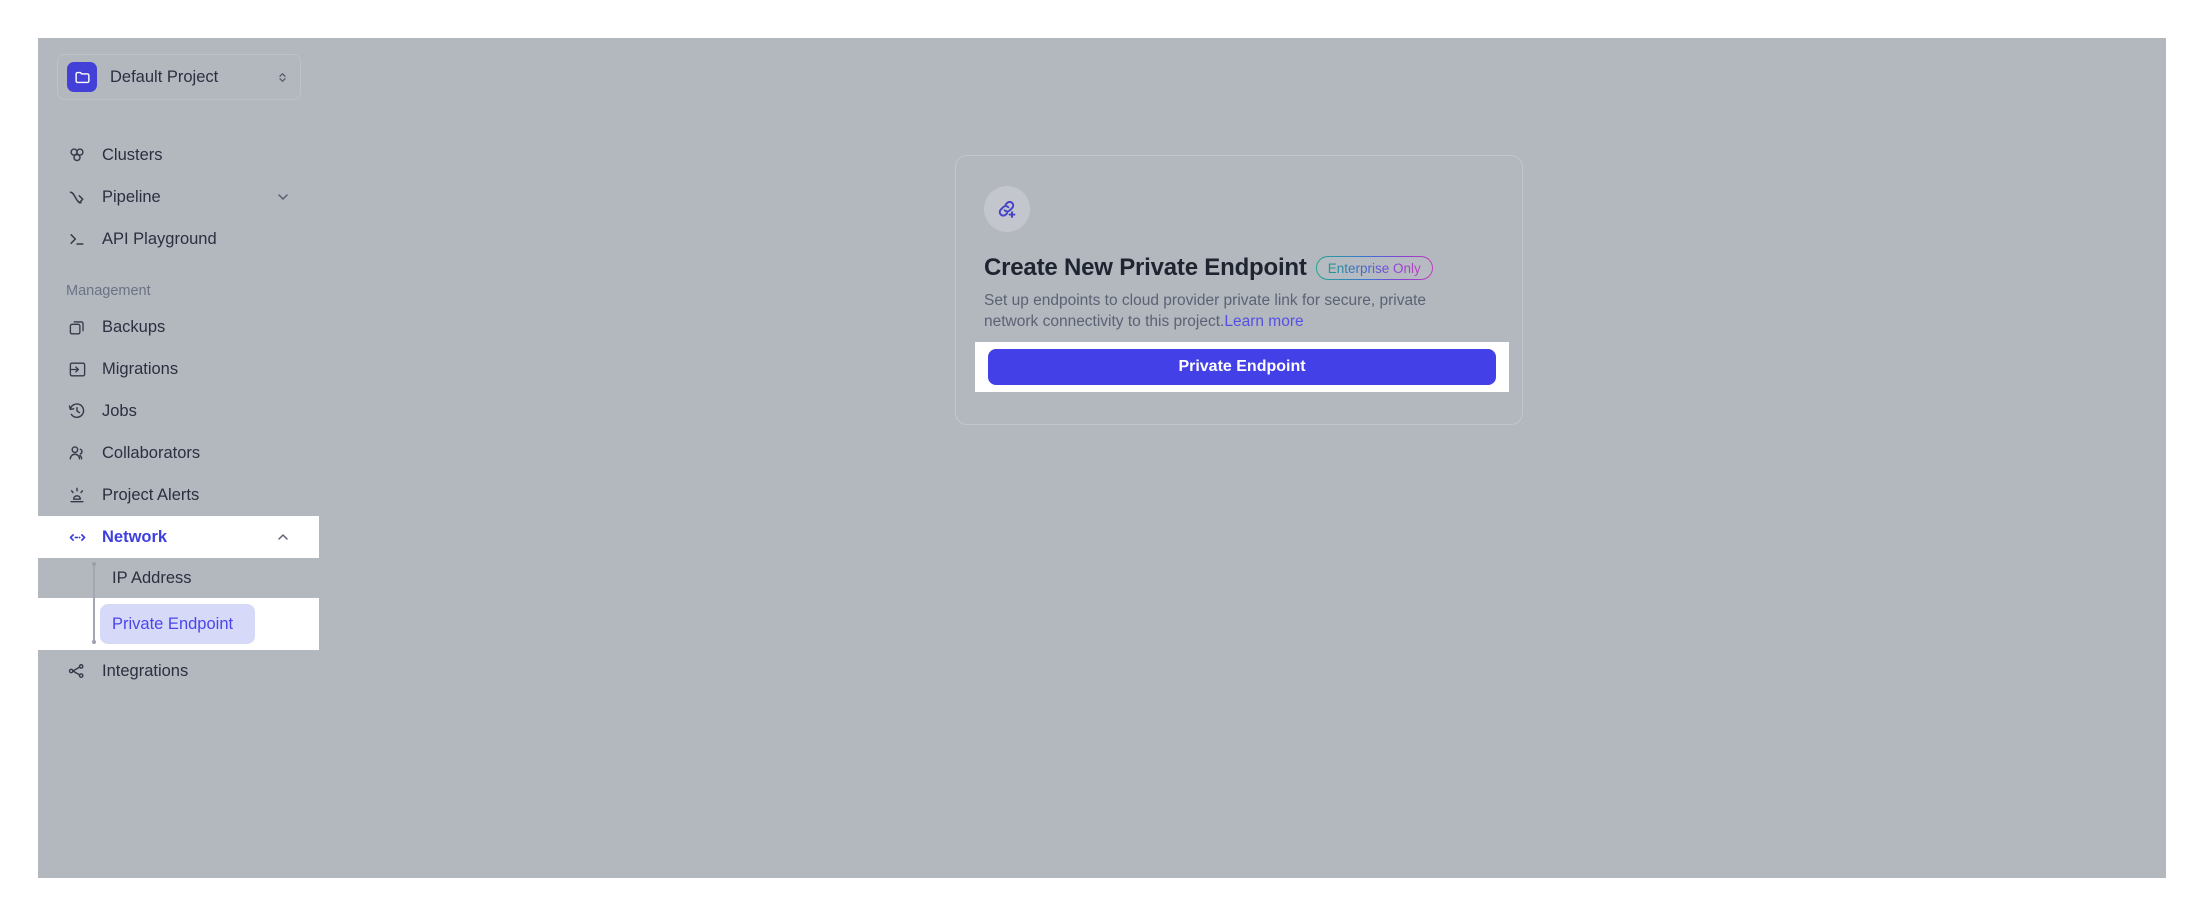 This screenshot has height=912, width=2202. I want to click on project-name: Default Project, so click(164, 76).